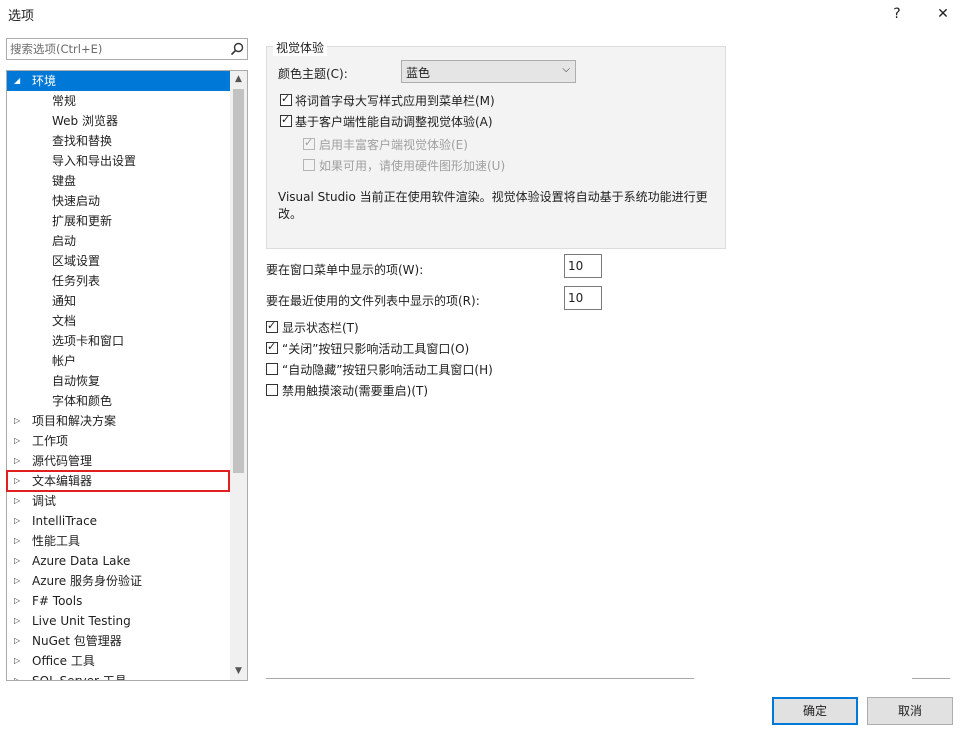 The width and height of the screenshot is (963, 742). What do you see at coordinates (119, 601) in the screenshot?
I see `tree-item: ▷ F# Tools` at bounding box center [119, 601].